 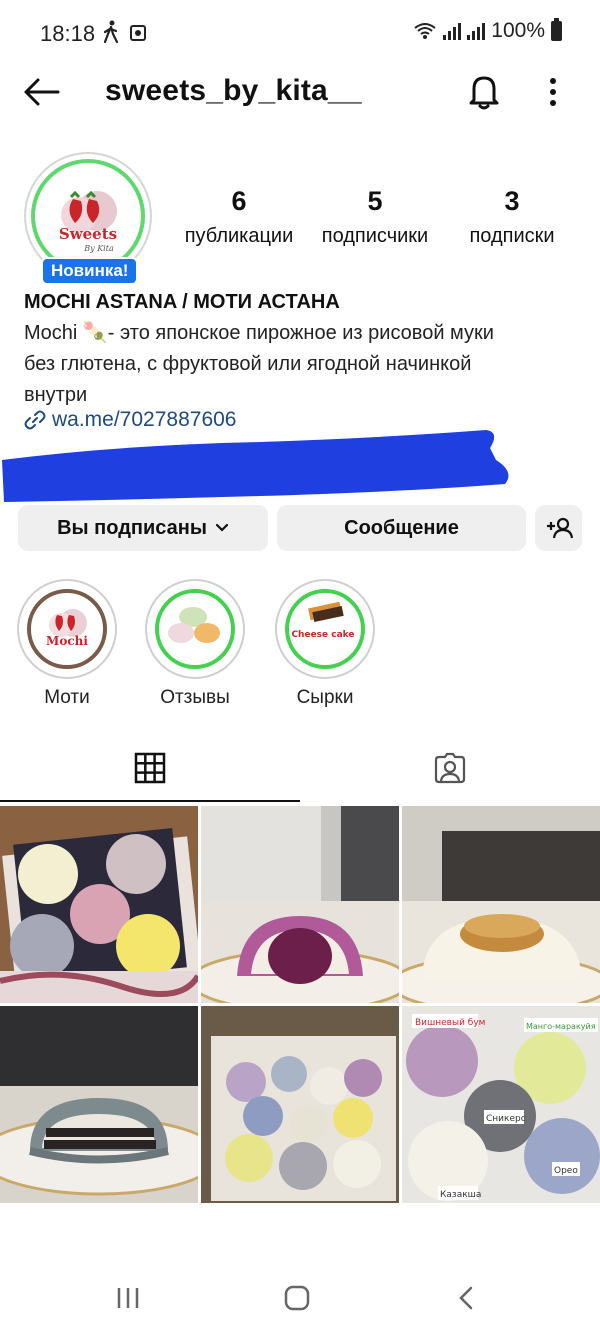 What do you see at coordinates (111, 32) in the screenshot?
I see `walking-icon` at bounding box center [111, 32].